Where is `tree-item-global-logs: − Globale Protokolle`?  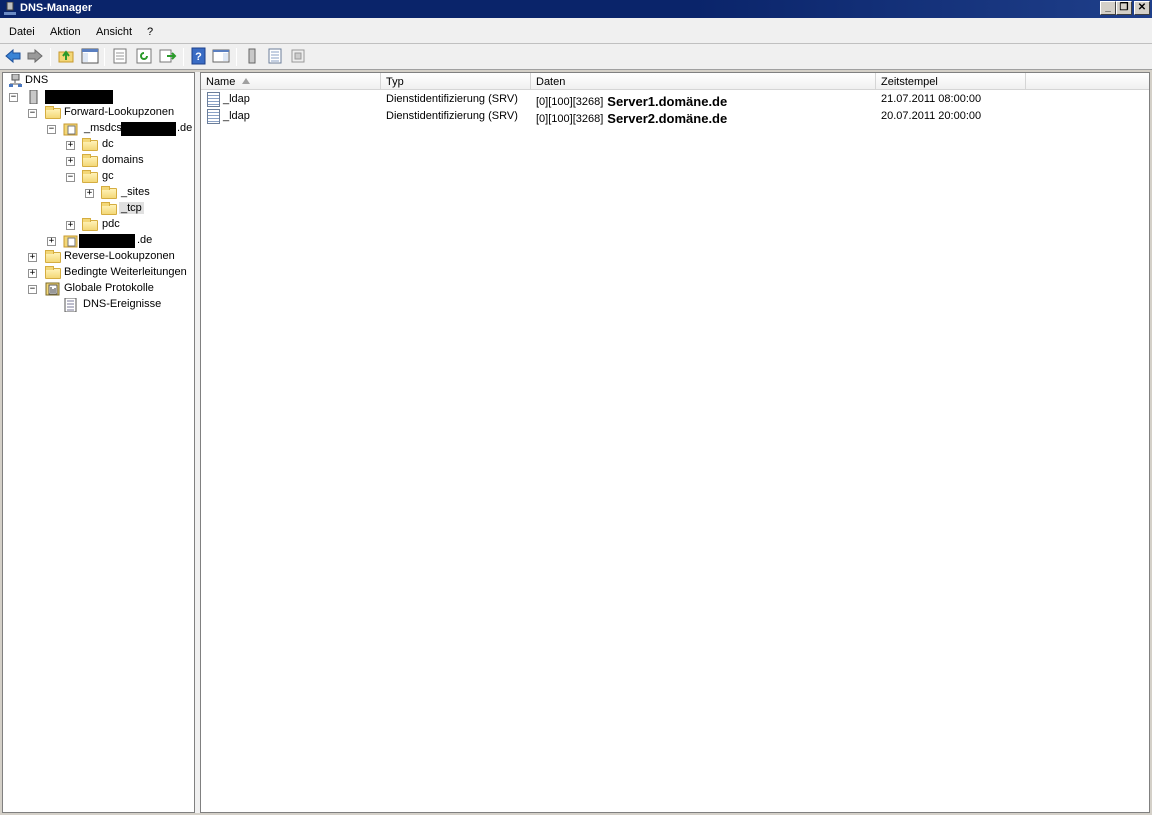
tree-item-global-logs: − Globale Protokolle is located at coordinates (98, 289).